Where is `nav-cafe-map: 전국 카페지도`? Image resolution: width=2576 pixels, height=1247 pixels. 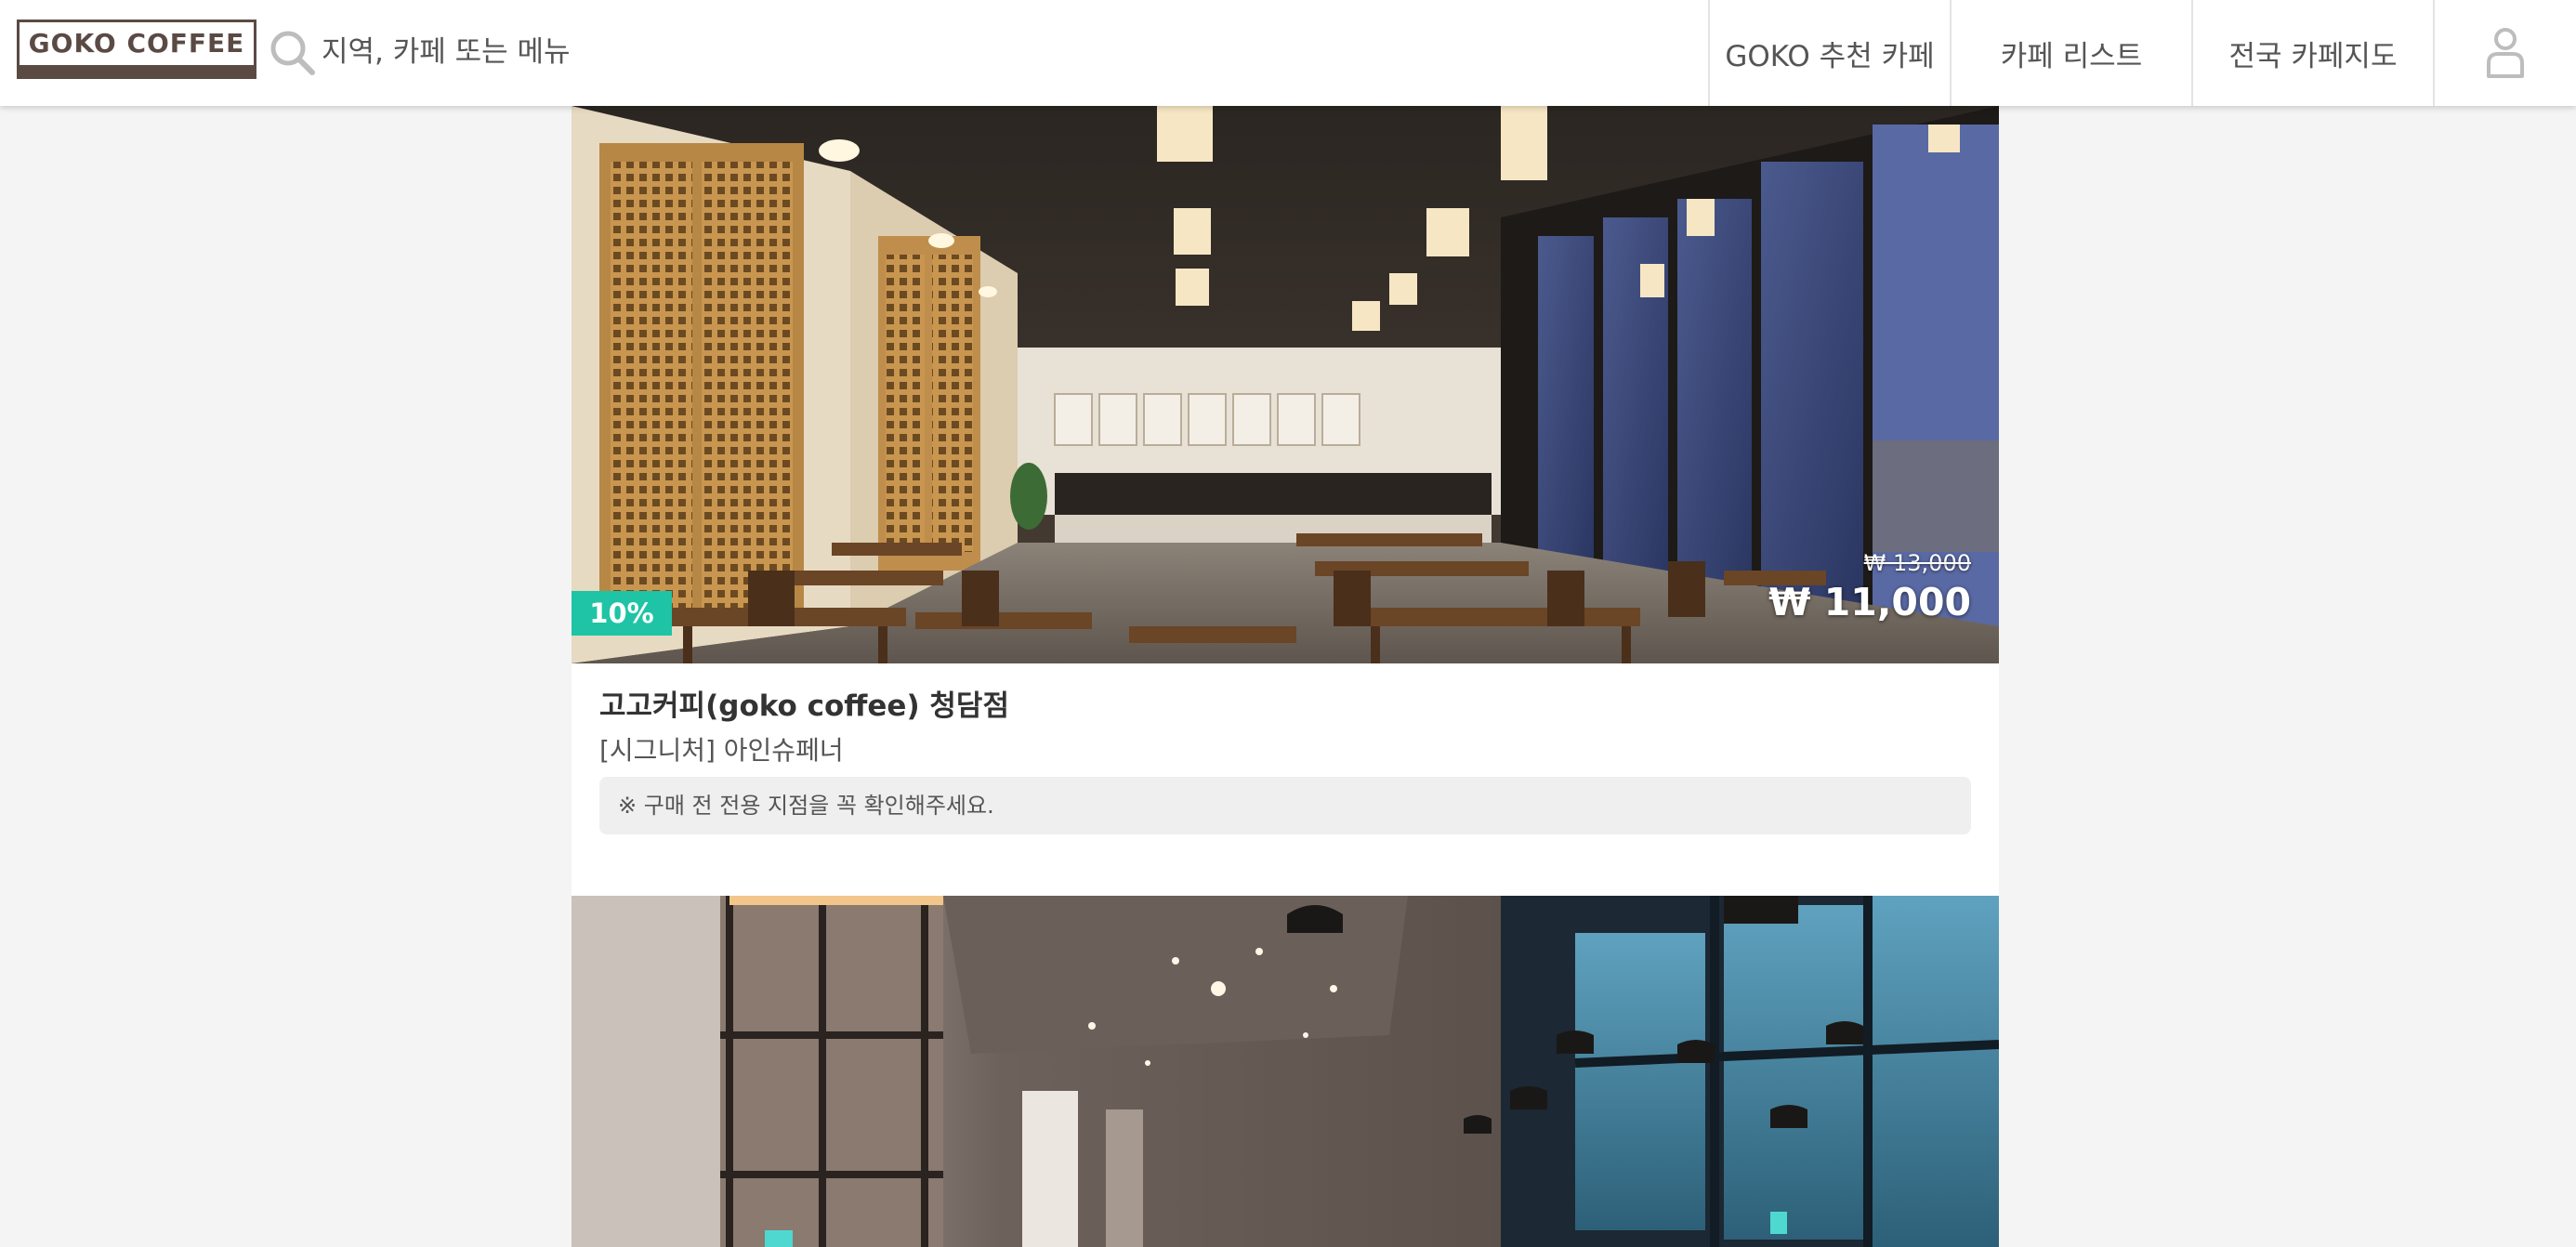 nav-cafe-map: 전국 카페지도 is located at coordinates (2312, 53).